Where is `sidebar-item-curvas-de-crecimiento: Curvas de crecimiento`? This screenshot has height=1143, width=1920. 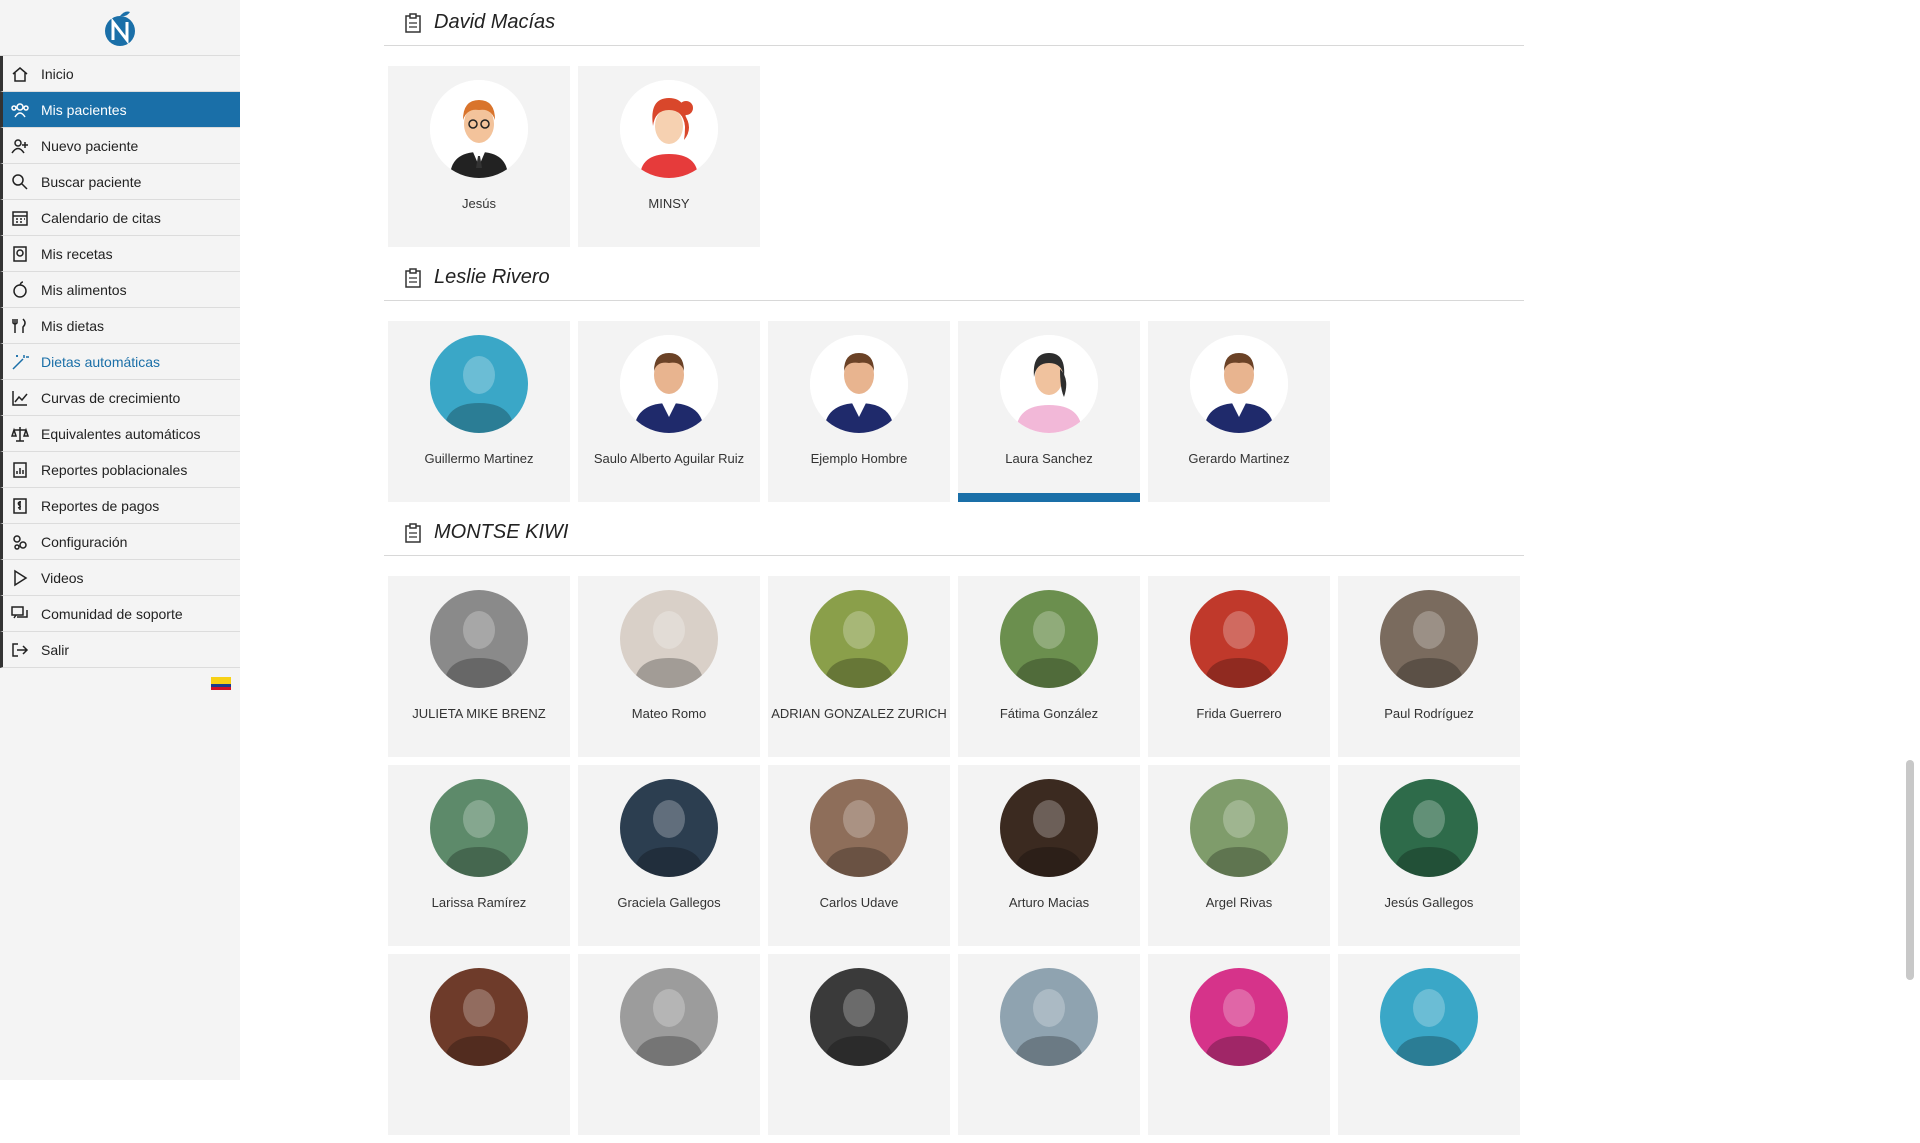 sidebar-item-curvas-de-crecimiento: Curvas de crecimiento is located at coordinates (120, 398).